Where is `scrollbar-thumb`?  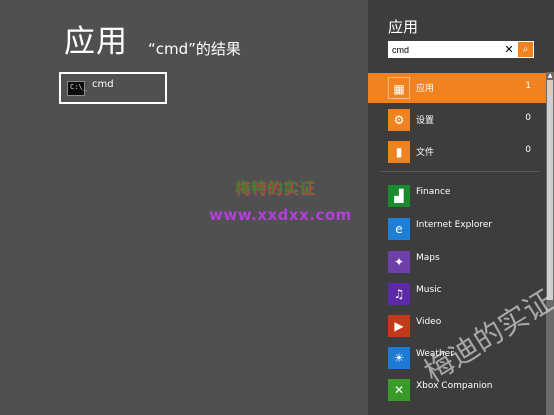 scrollbar-thumb is located at coordinates (550, 190).